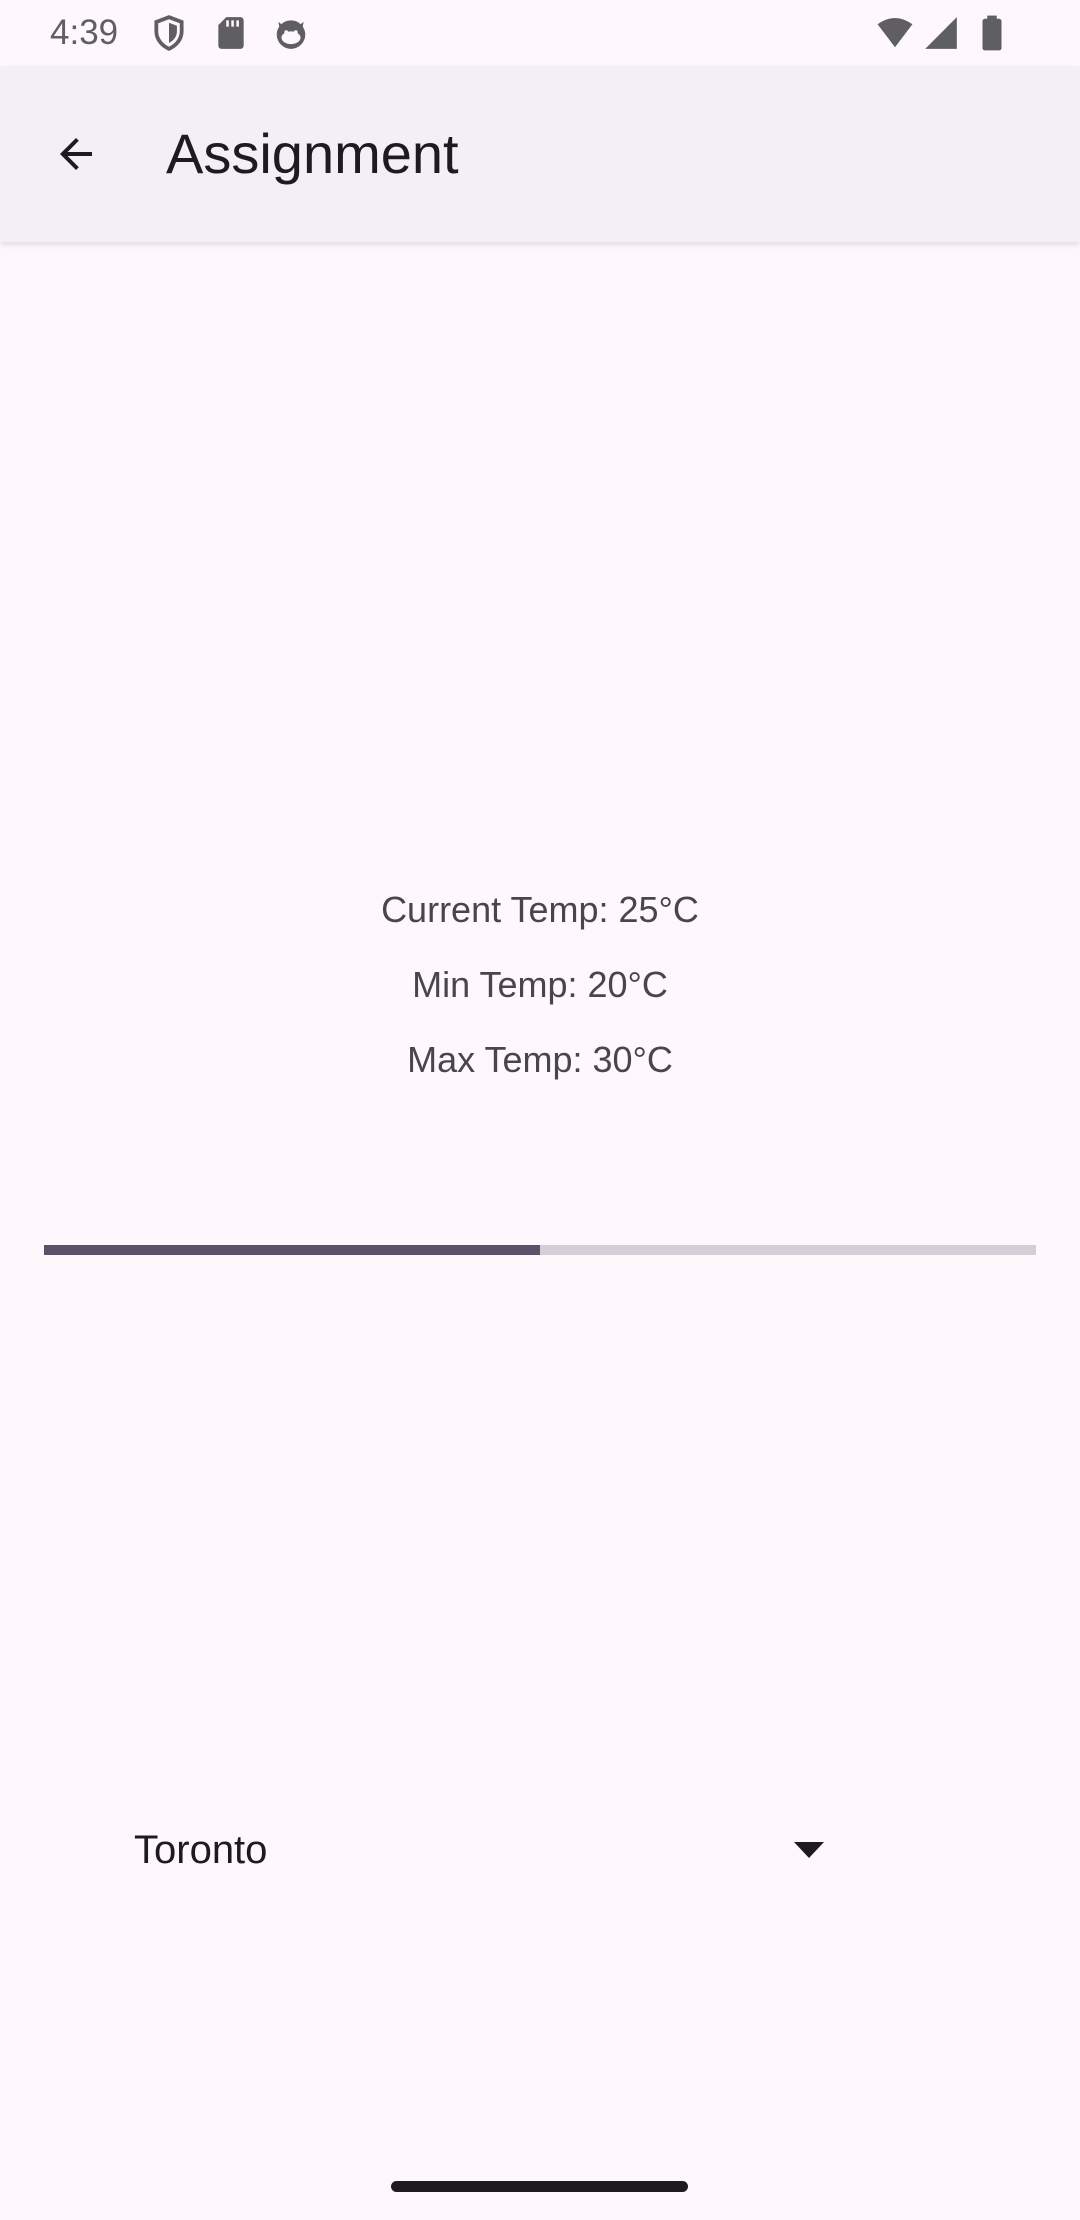 The width and height of the screenshot is (1080, 2220). Describe the element at coordinates (809, 1850) in the screenshot. I see `dropdown-arrow-icon` at that location.